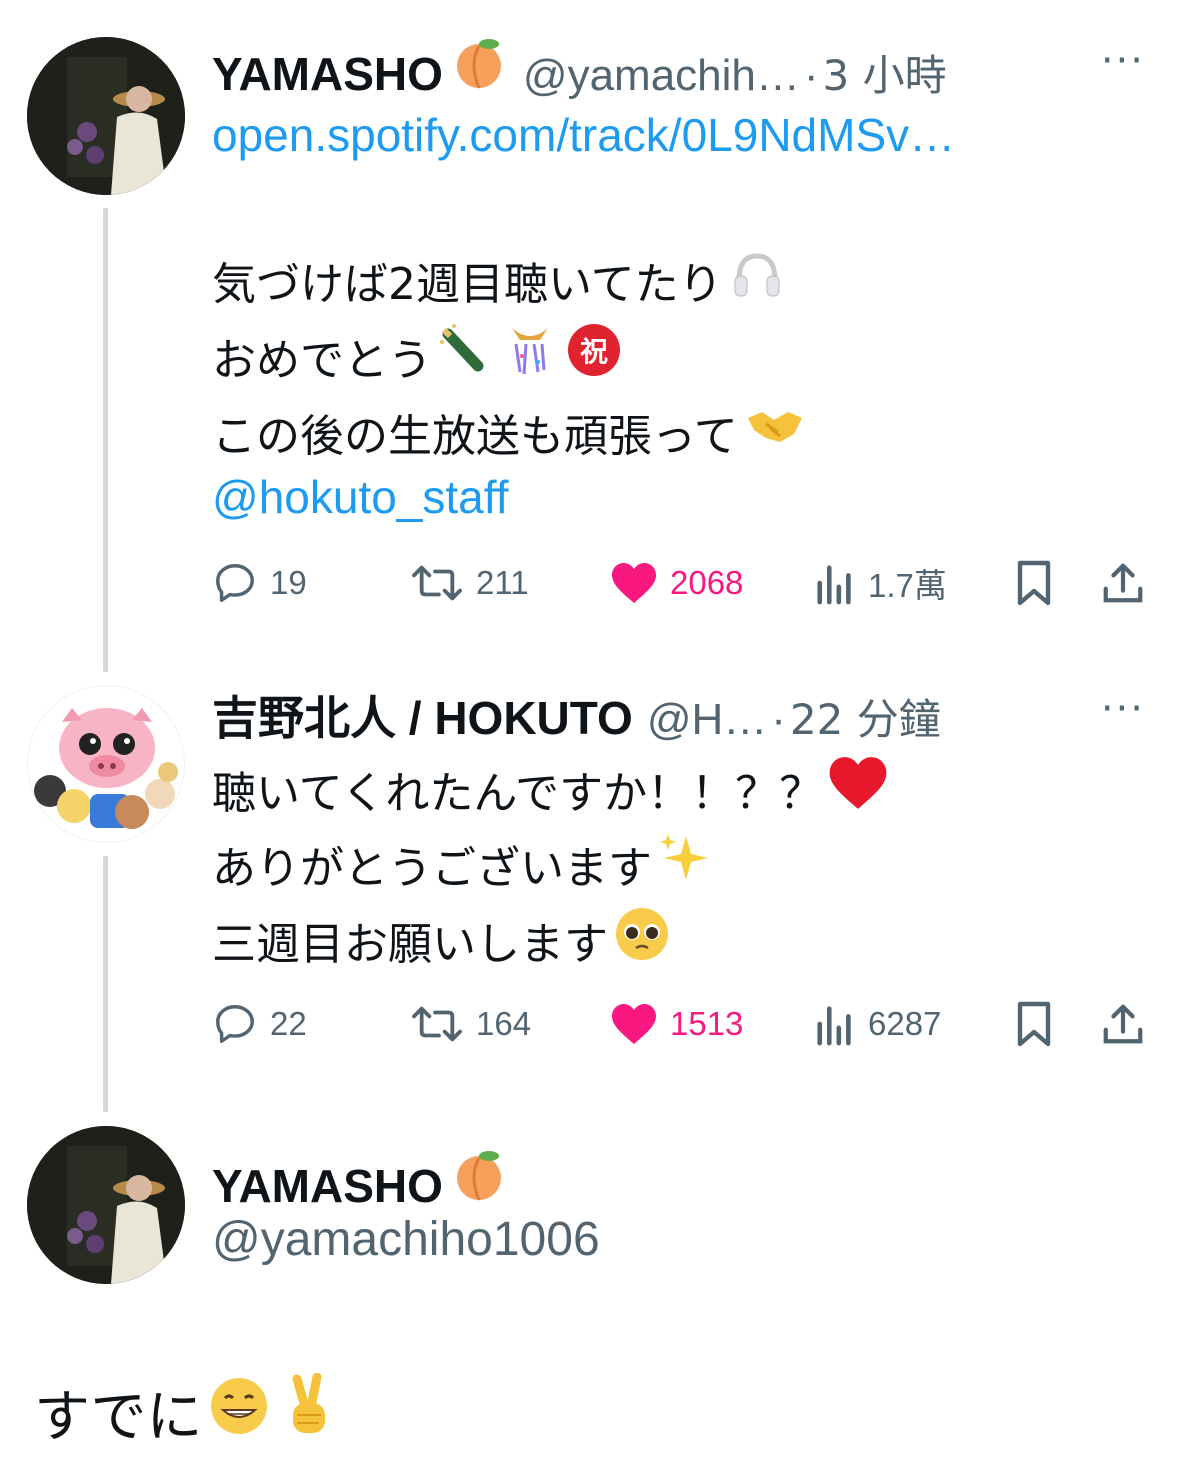  I want to click on retweet-button: 211, so click(469, 583).